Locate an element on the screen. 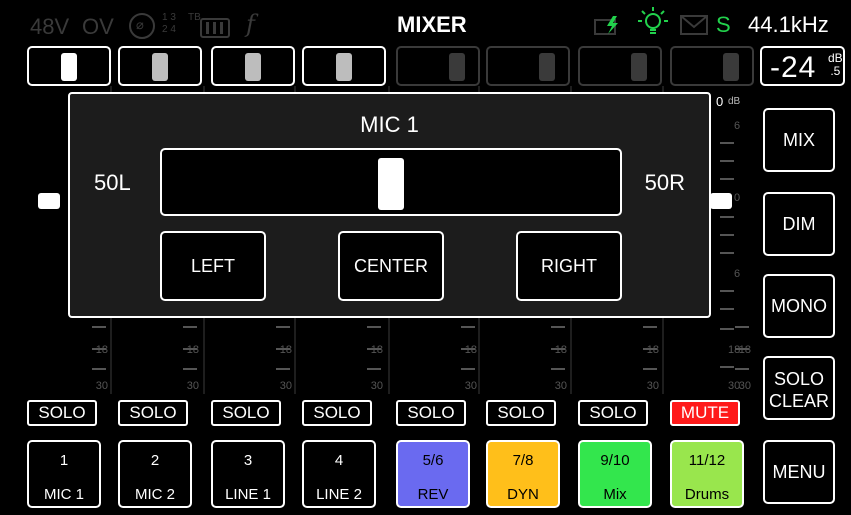 The image size is (851, 515). channel-button: 2 MIC 2 is located at coordinates (155, 474).